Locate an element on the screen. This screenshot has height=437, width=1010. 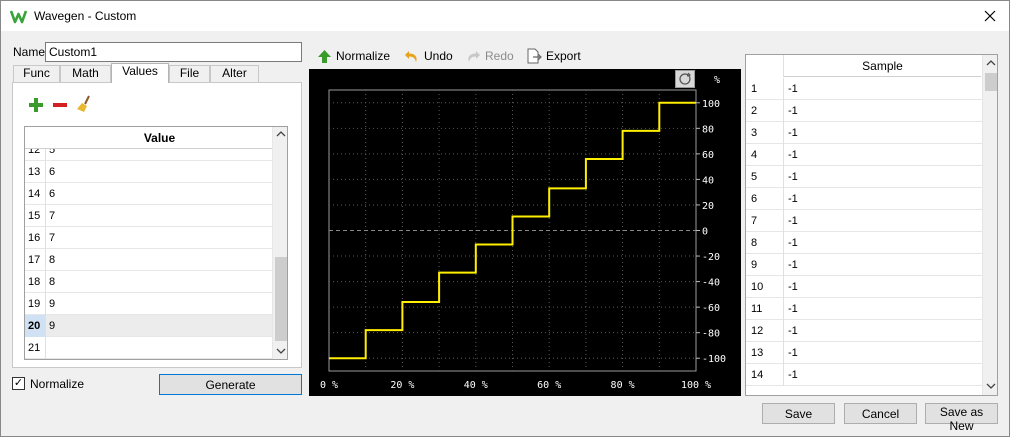
row-number: 21 is located at coordinates (35, 348).